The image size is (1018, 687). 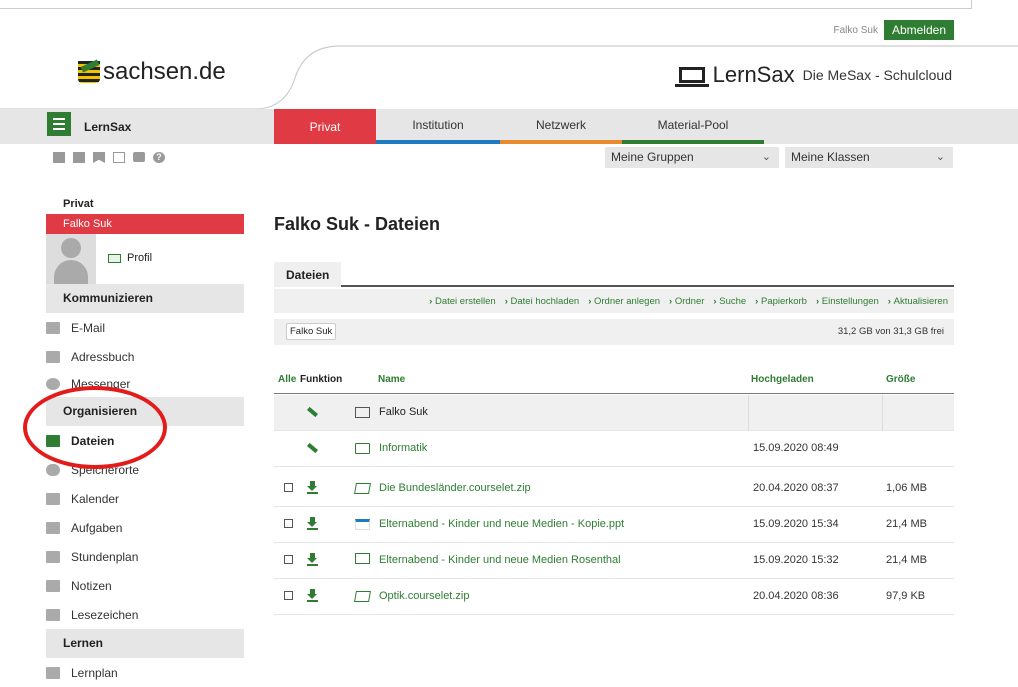 What do you see at coordinates (403, 448) in the screenshot?
I see `file-name: Informatik` at bounding box center [403, 448].